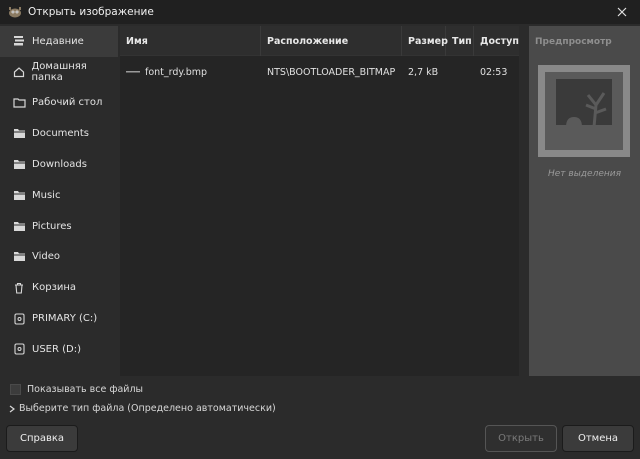 This screenshot has height=459, width=640. What do you see at coordinates (18, 72) in the screenshot?
I see `home-icon` at bounding box center [18, 72].